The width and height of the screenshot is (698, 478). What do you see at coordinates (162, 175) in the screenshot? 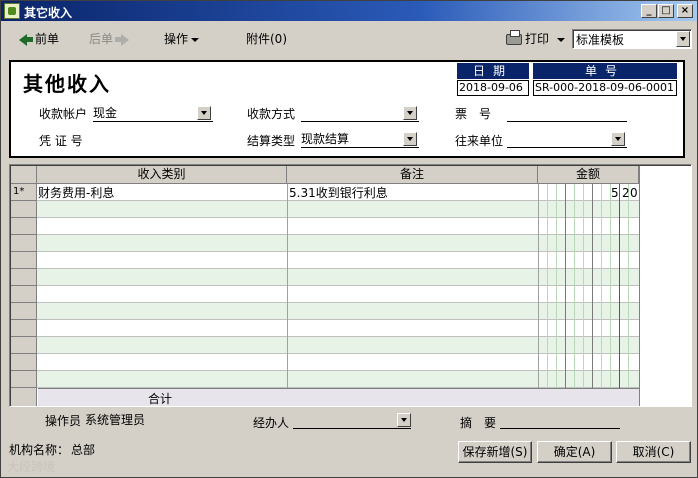
I see `column-header-category: 收入类别` at bounding box center [162, 175].